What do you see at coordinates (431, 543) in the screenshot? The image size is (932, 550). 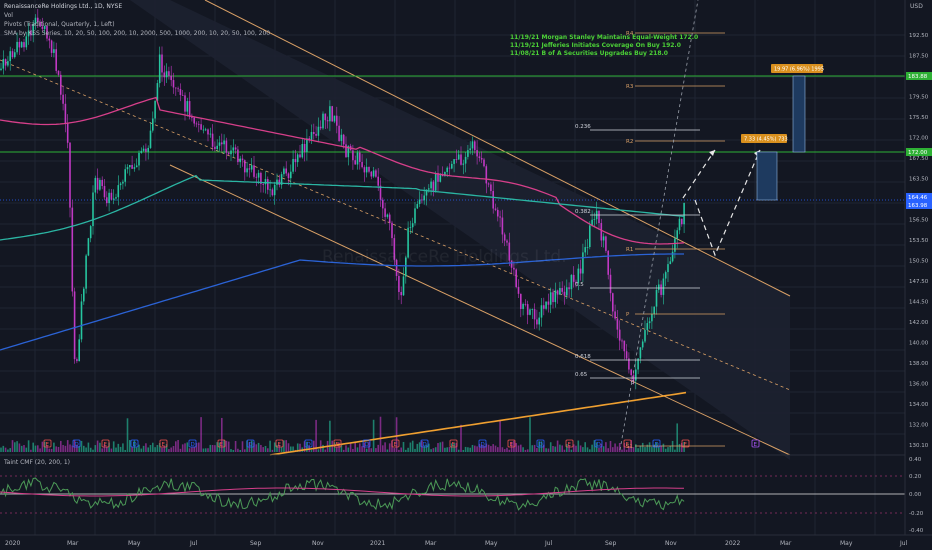 I see `time-tick: Mar` at bounding box center [431, 543].